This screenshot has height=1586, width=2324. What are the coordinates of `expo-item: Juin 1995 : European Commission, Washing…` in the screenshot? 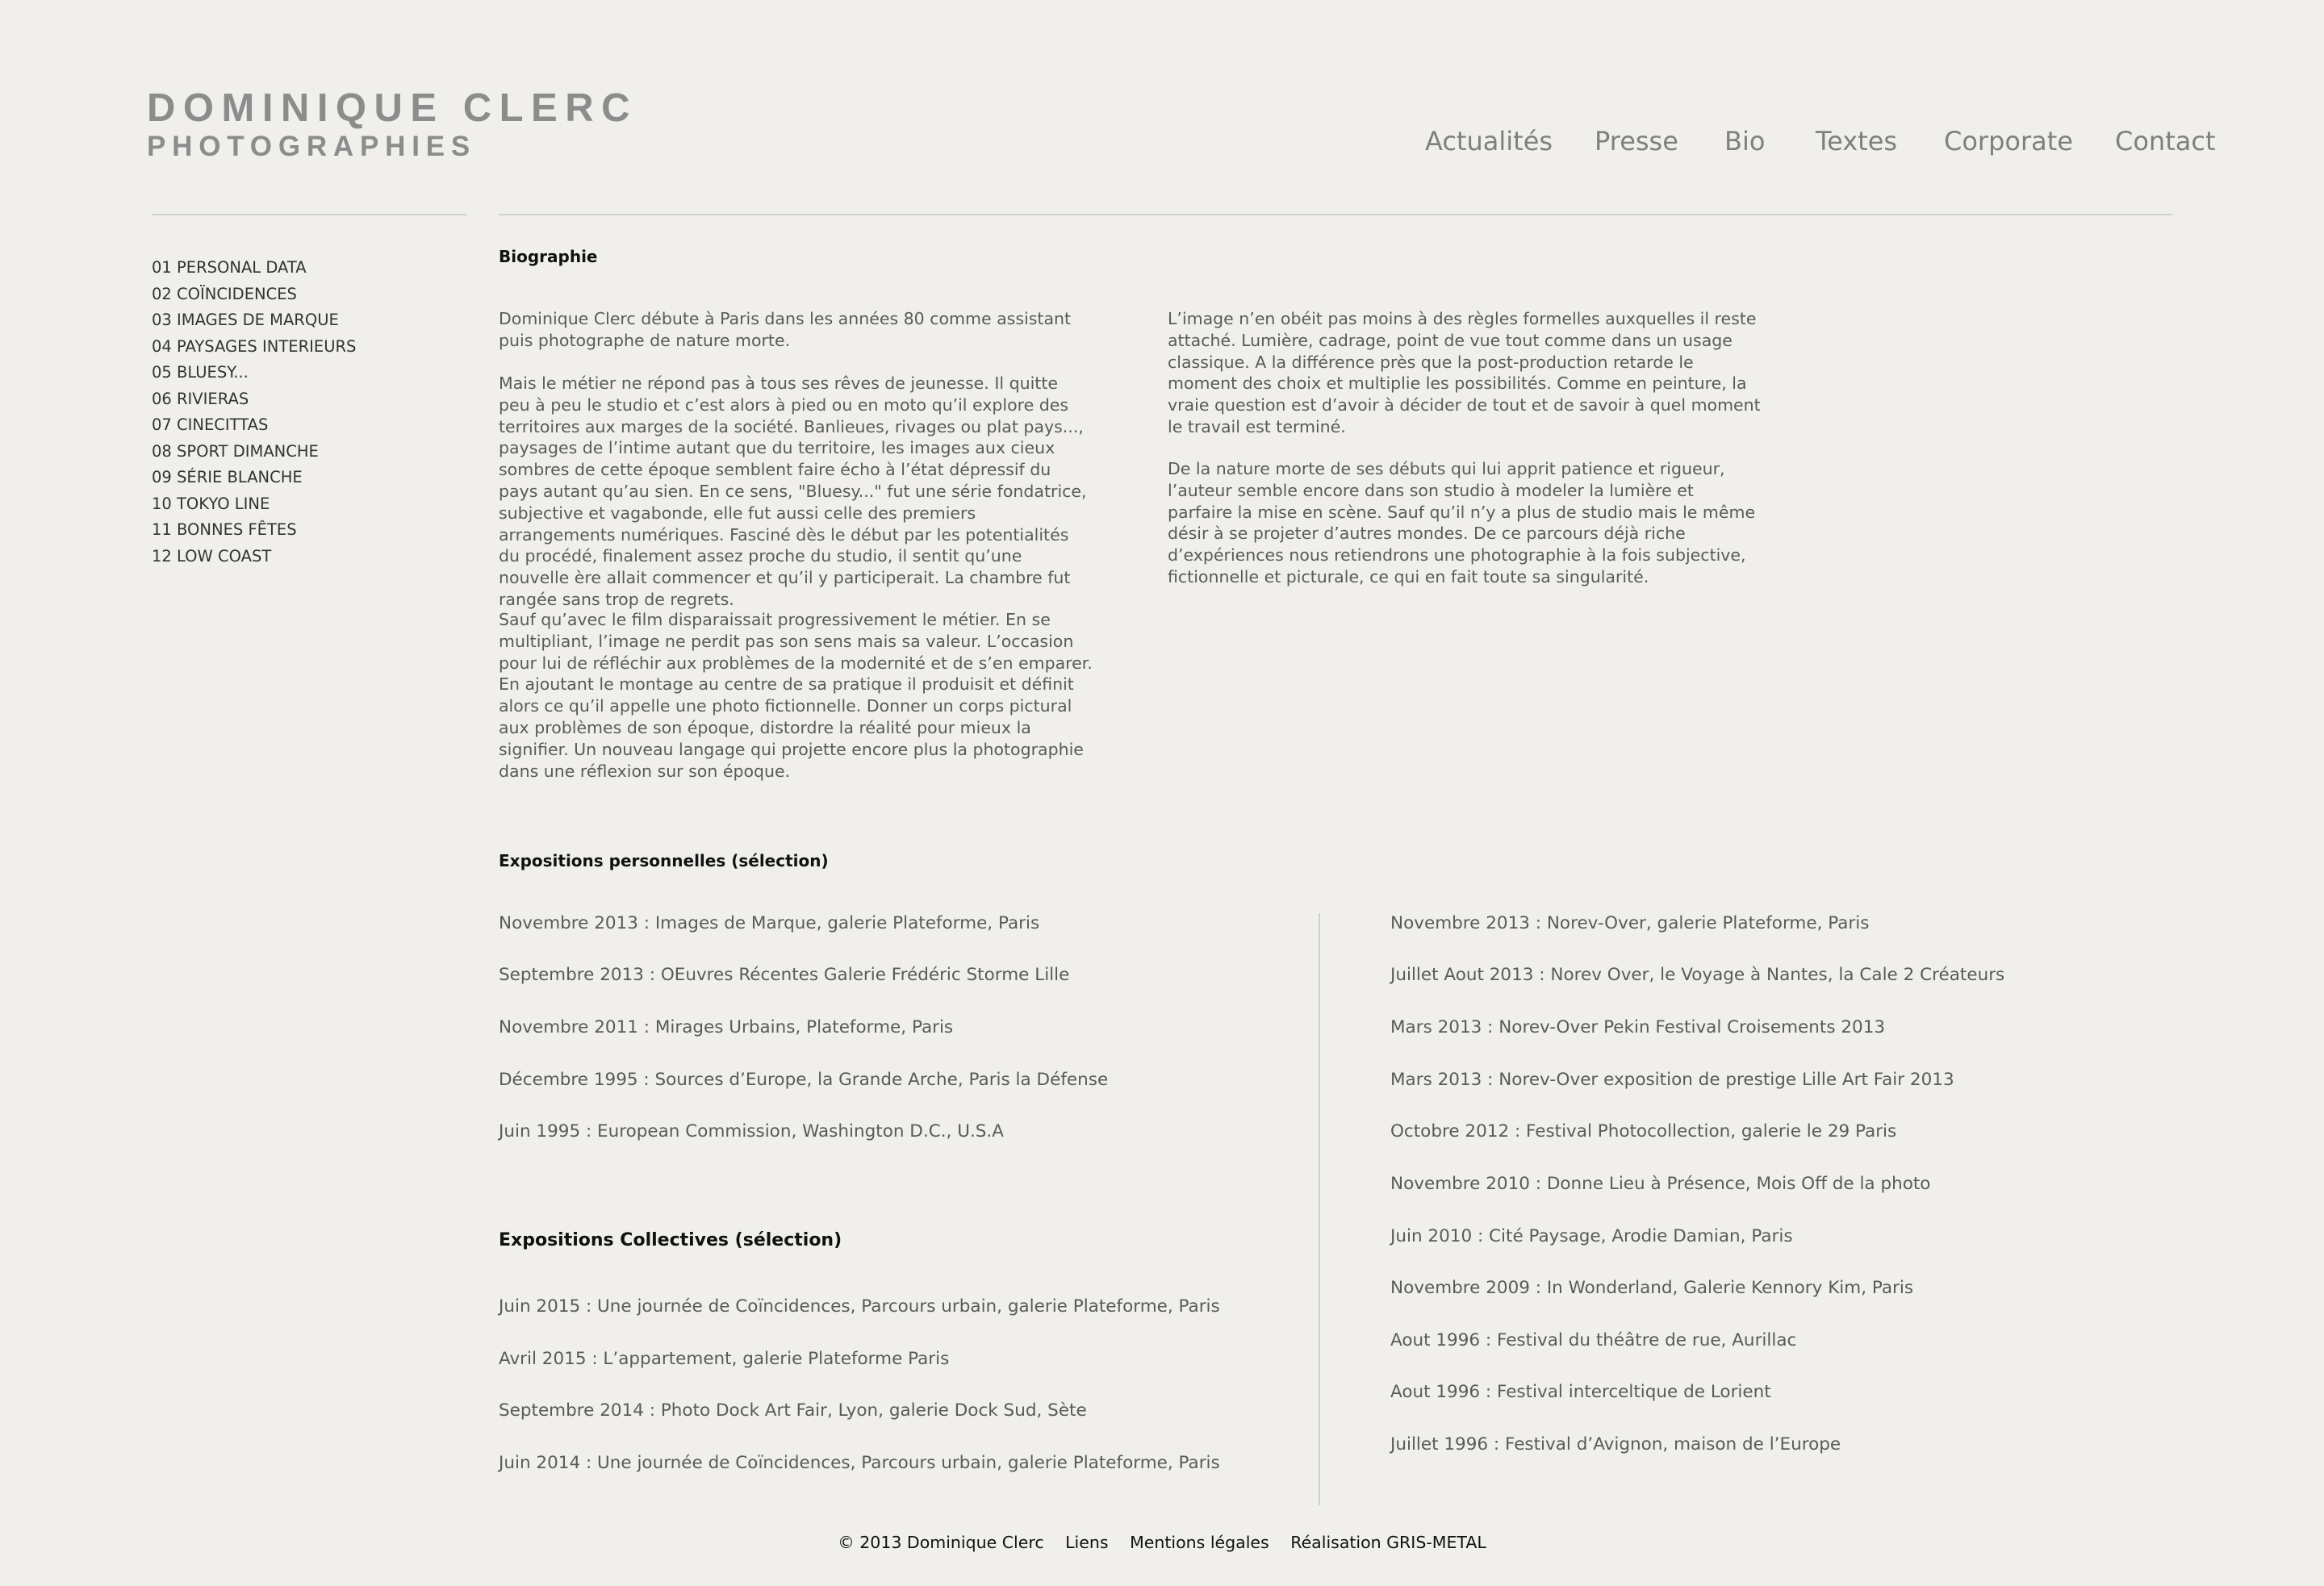 It's located at (751, 1132).